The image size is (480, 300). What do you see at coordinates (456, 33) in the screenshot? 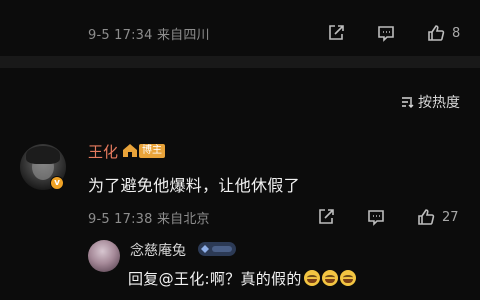
I see `like-count: 8` at bounding box center [456, 33].